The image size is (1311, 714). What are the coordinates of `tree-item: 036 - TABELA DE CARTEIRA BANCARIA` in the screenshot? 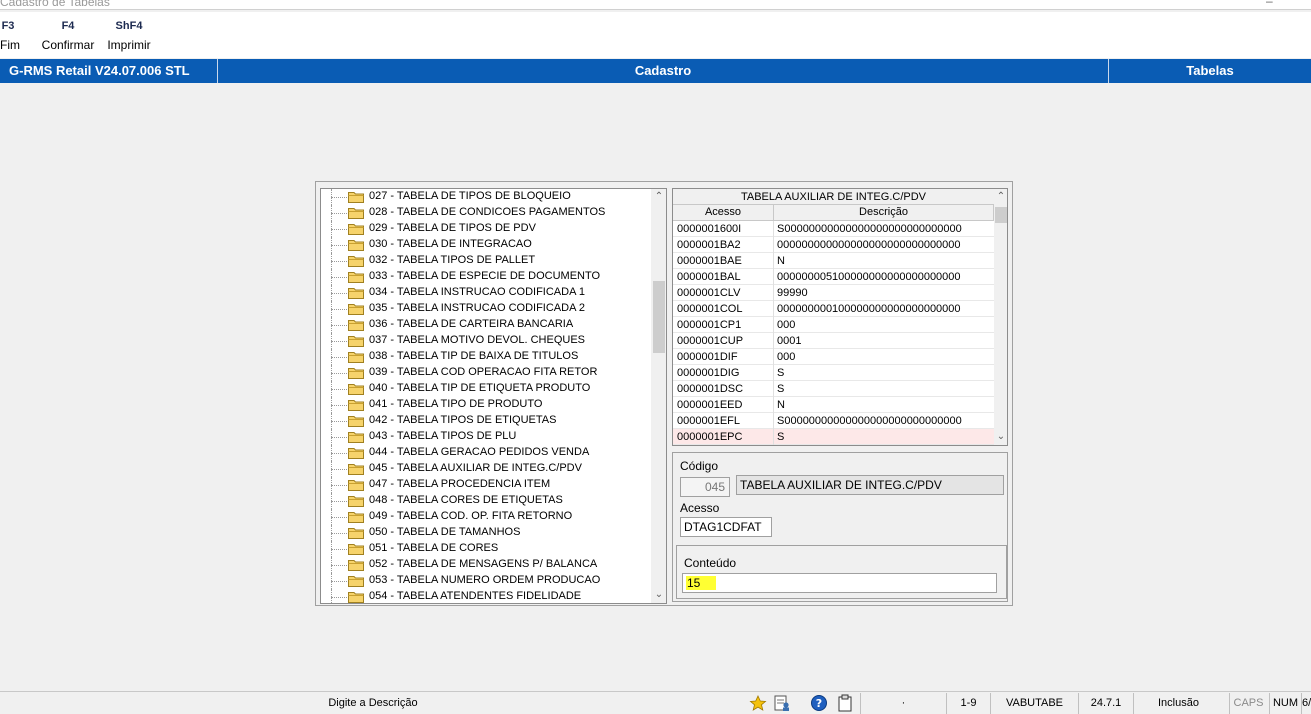 It's located at (486, 325).